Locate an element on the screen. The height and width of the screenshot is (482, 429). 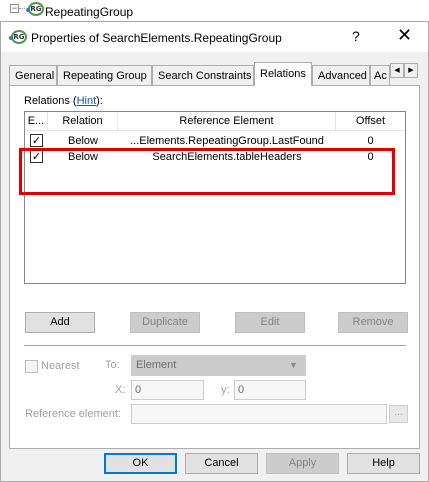
tab-advanced: Advanced is located at coordinates (341, 75).